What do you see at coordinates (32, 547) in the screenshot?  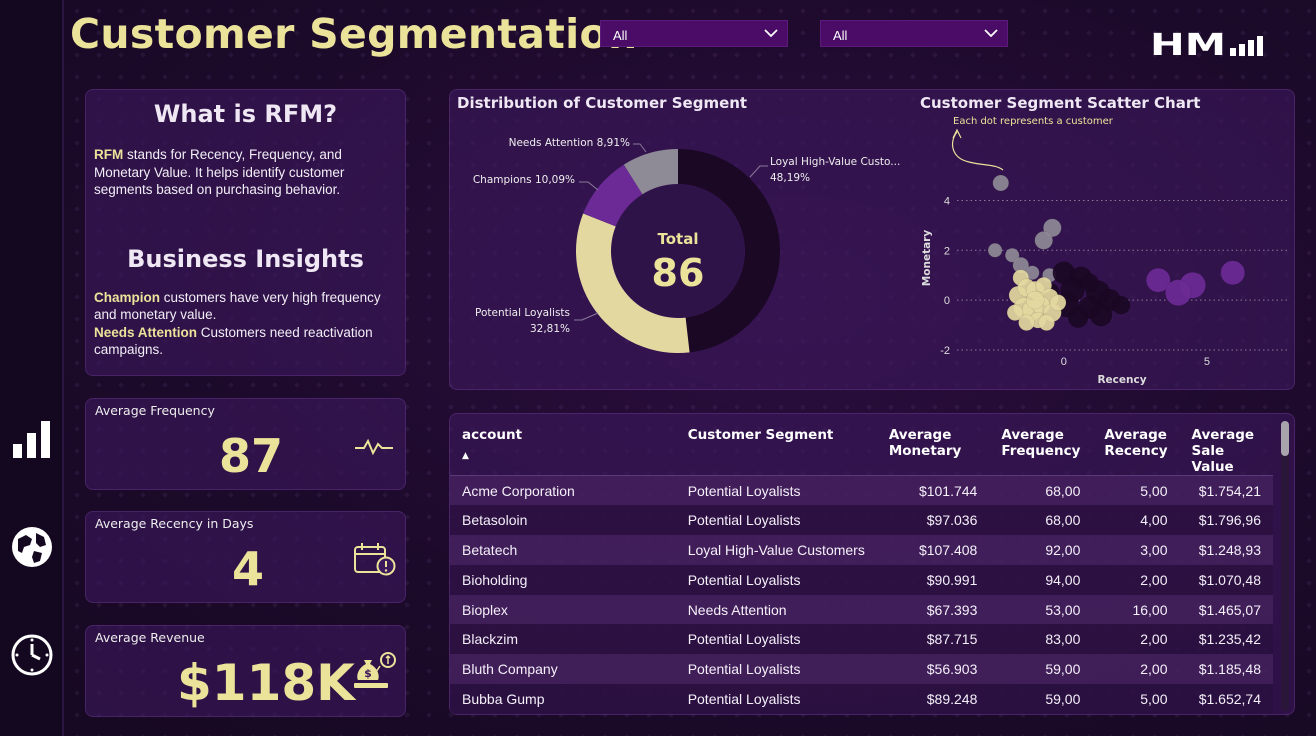 I see `globe-icon` at bounding box center [32, 547].